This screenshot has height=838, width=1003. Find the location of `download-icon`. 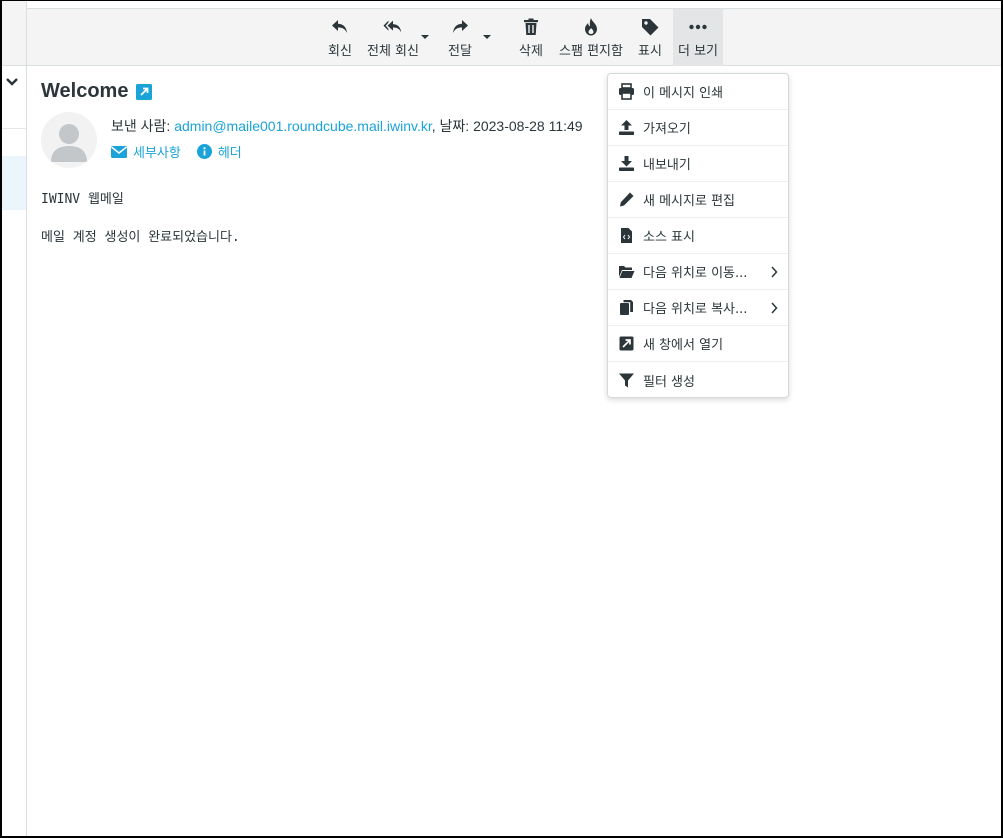

download-icon is located at coordinates (626, 163).